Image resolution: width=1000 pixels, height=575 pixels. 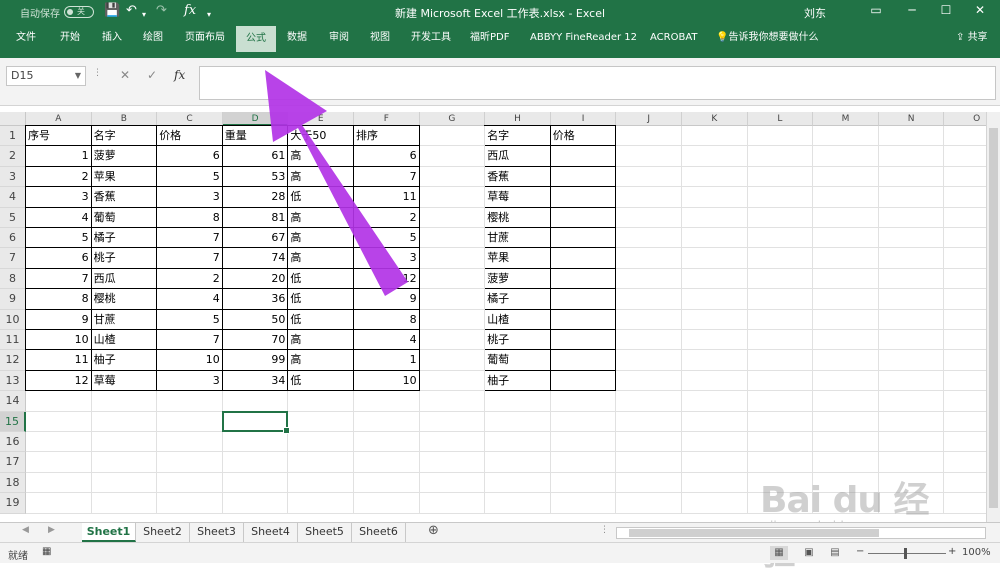 What do you see at coordinates (13, 136) in the screenshot?
I see `row-header-1: 1` at bounding box center [13, 136].